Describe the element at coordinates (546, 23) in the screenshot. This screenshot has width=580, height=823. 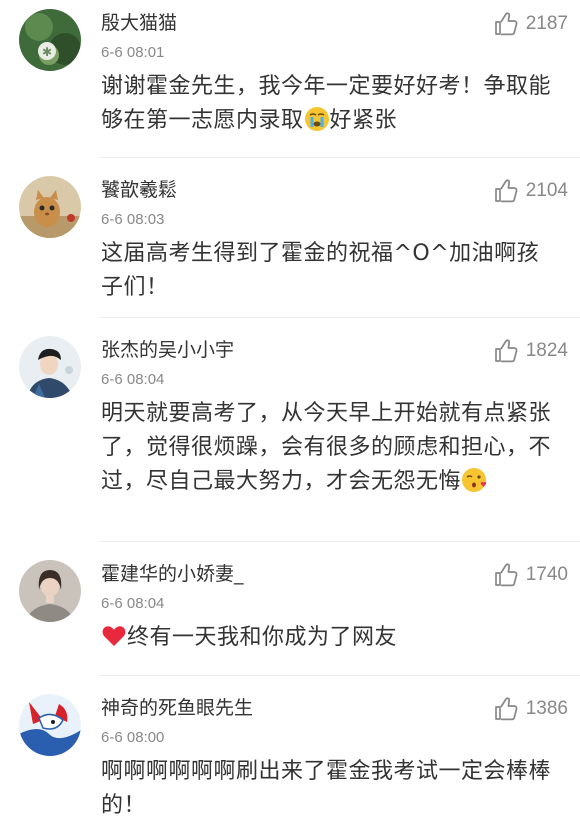
I see `like-count: 2187` at that location.